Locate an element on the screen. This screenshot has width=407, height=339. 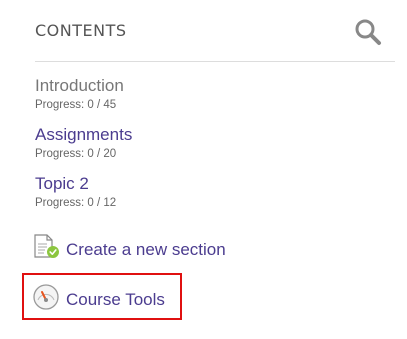
create-section-link: Create a new section is located at coordinates (128, 249).